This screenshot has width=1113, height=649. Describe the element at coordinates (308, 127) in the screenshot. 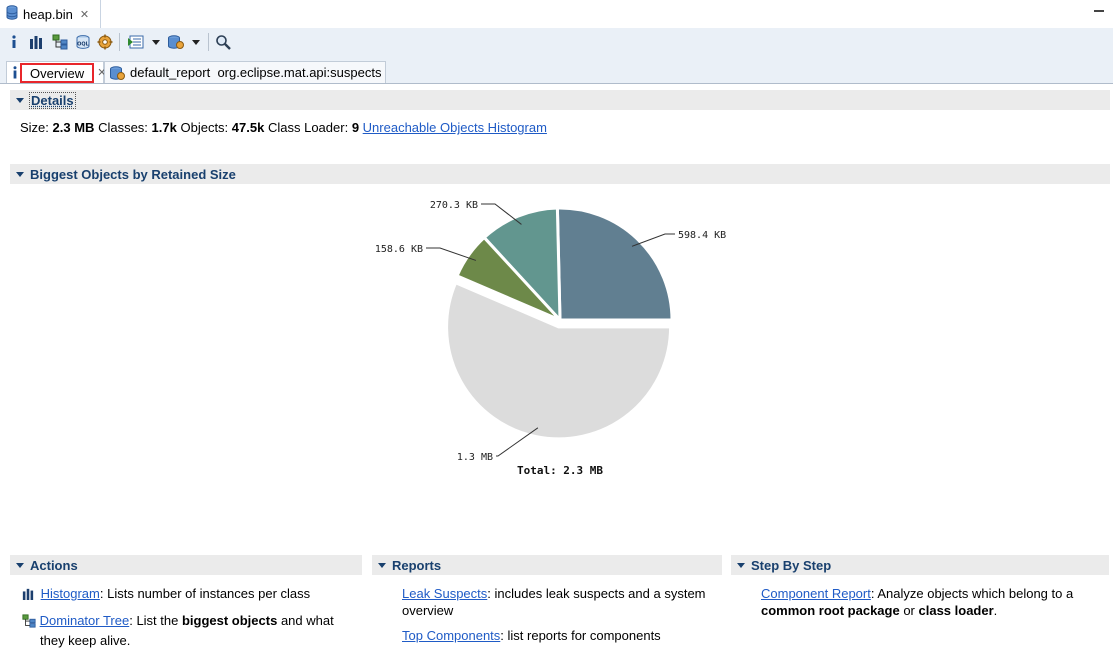

I see `class-loader-label: Class Loader:` at that location.